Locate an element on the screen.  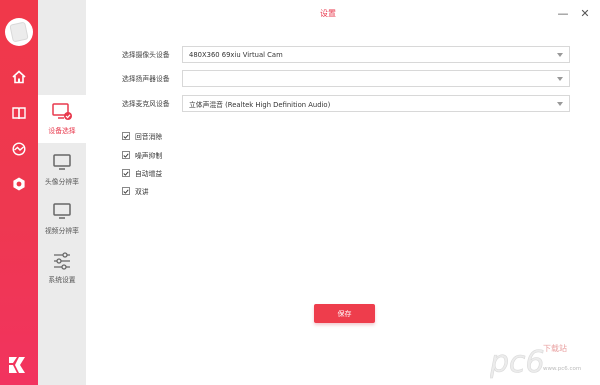
auto-gain-checkbox: 自动增益 is located at coordinates (142, 173).